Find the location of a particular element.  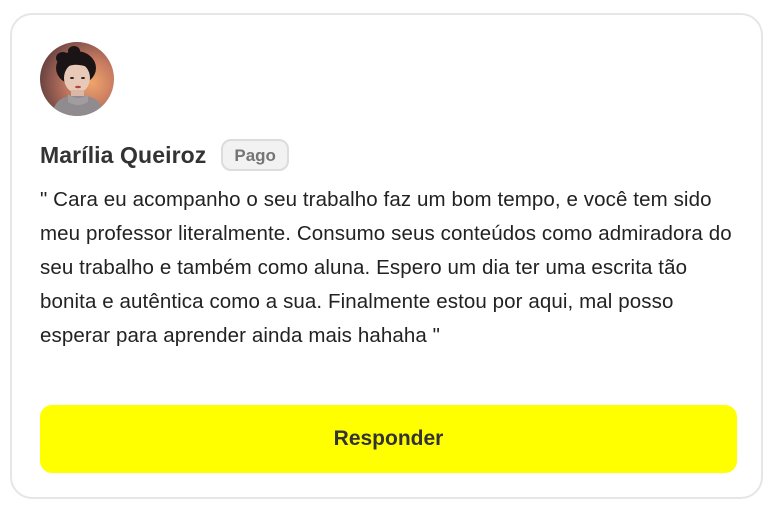

paid-badge: Pago is located at coordinates (255, 155).